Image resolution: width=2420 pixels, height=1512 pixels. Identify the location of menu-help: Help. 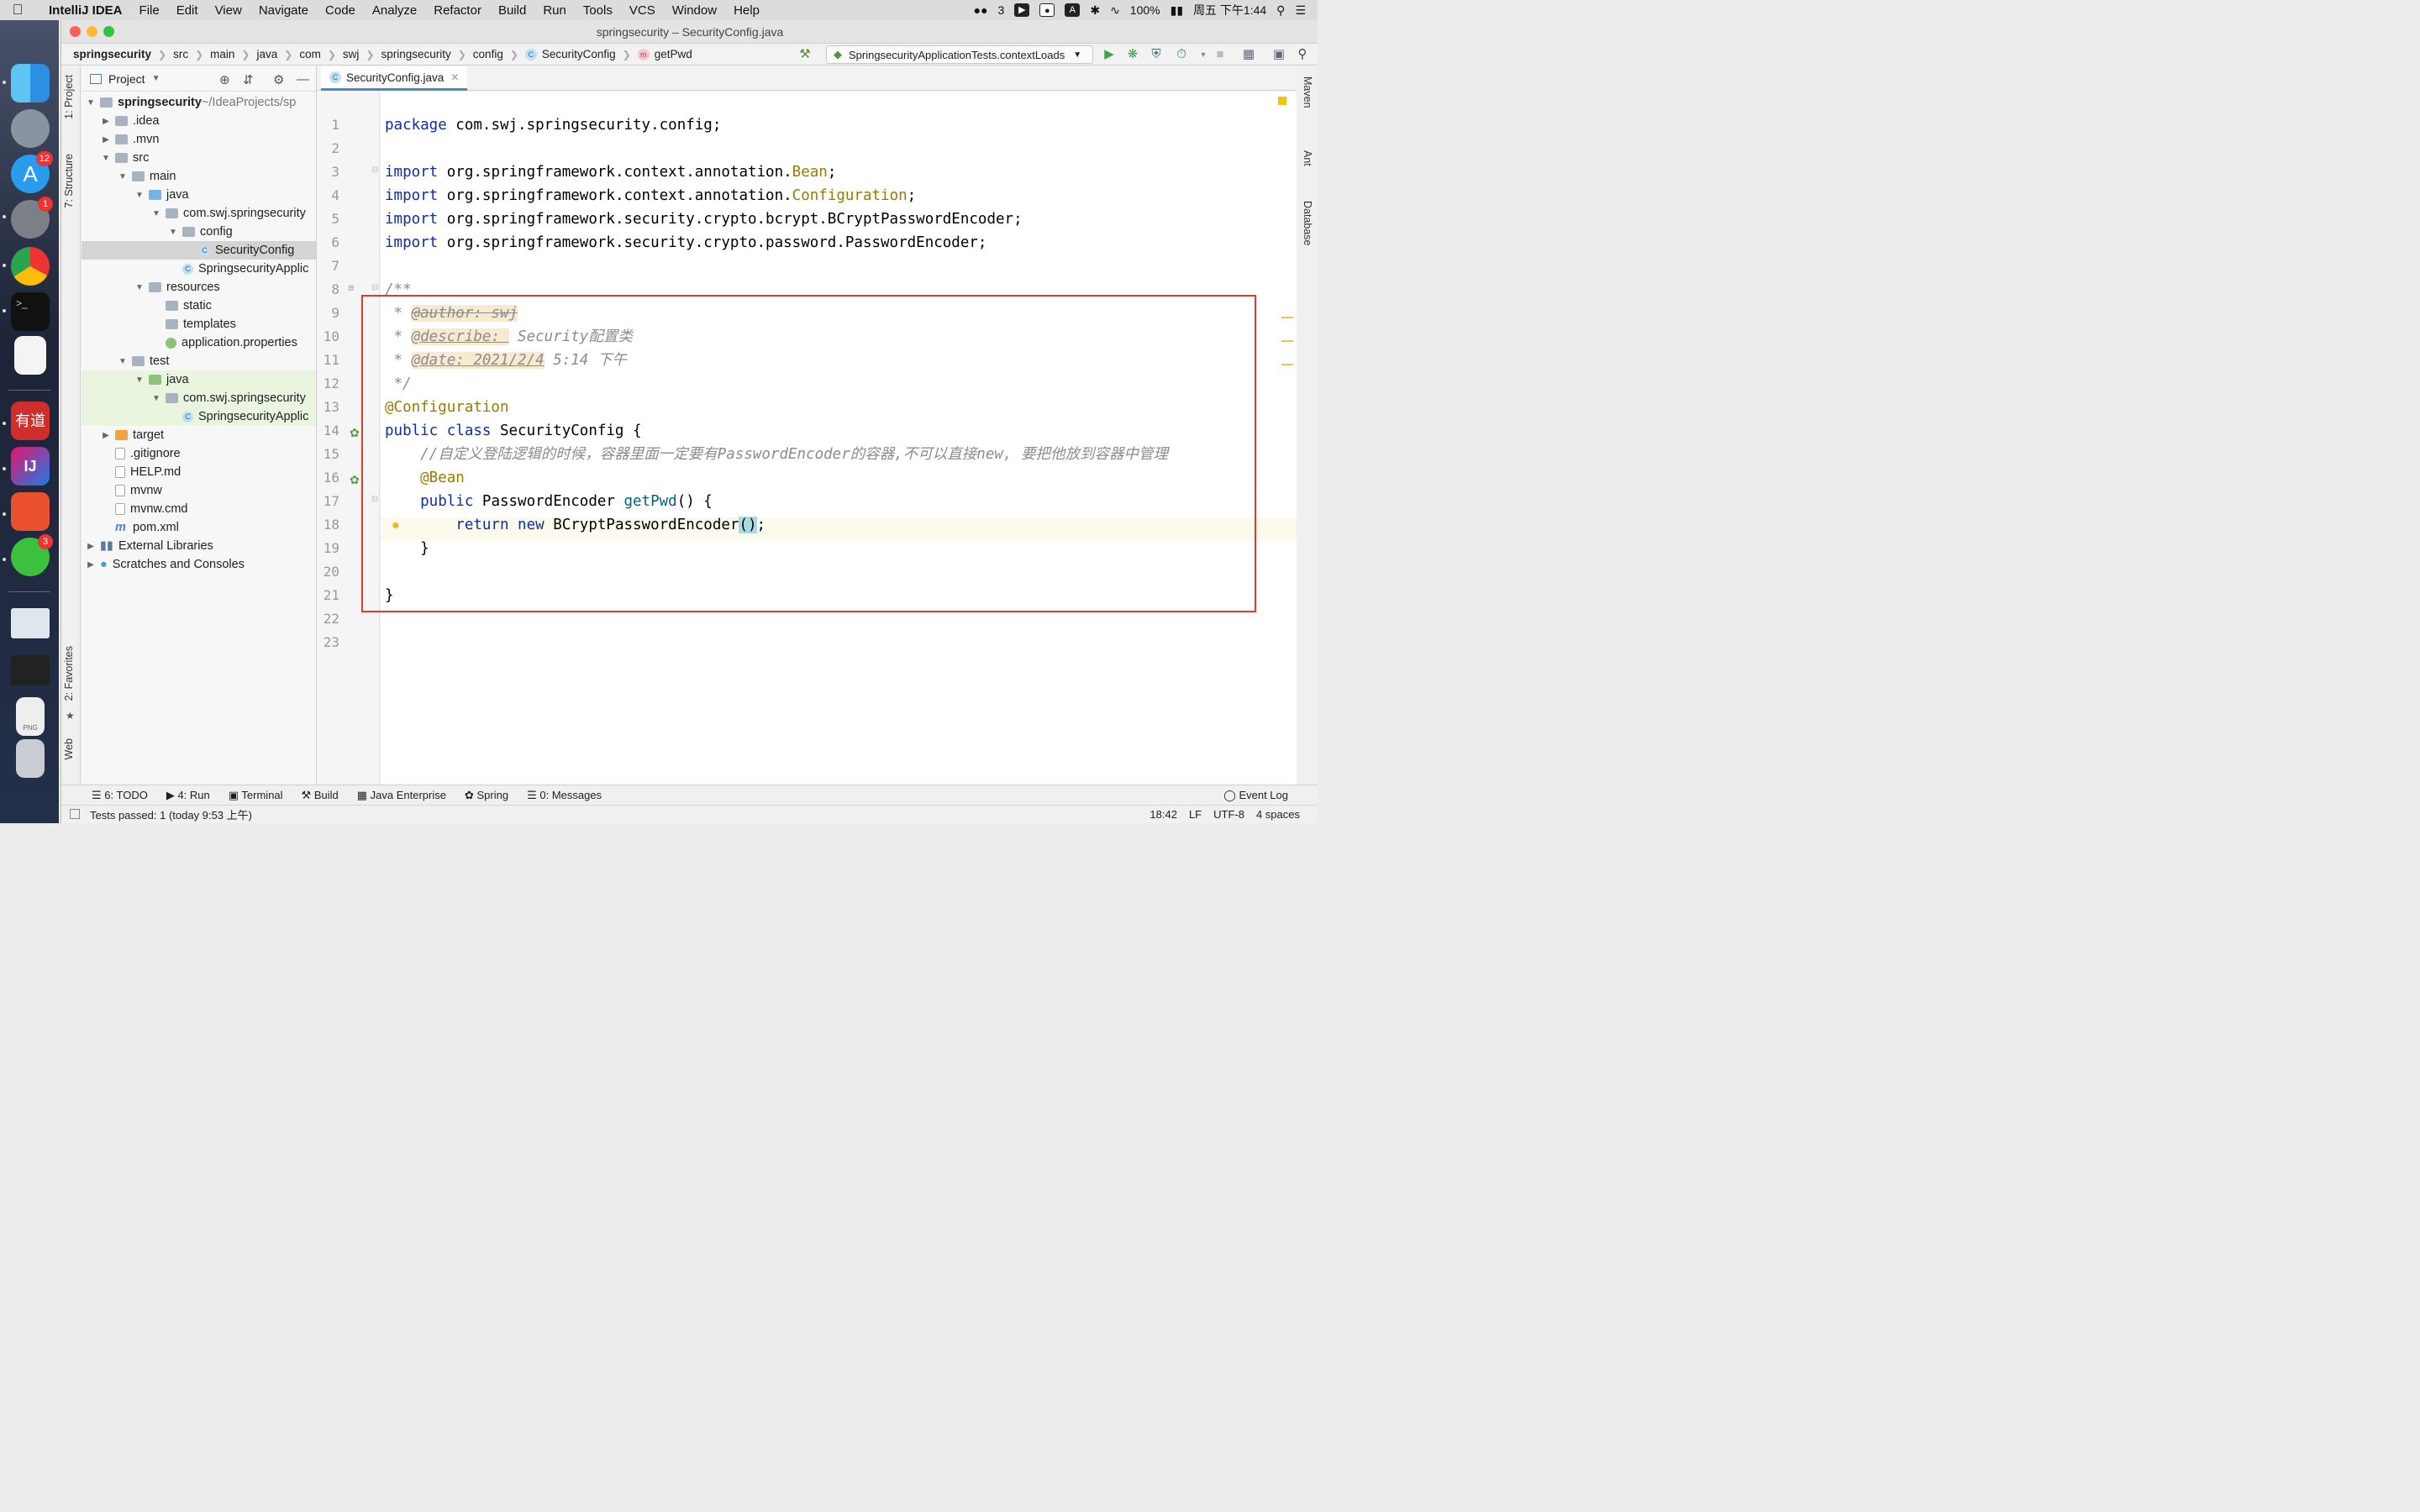
(747, 10).